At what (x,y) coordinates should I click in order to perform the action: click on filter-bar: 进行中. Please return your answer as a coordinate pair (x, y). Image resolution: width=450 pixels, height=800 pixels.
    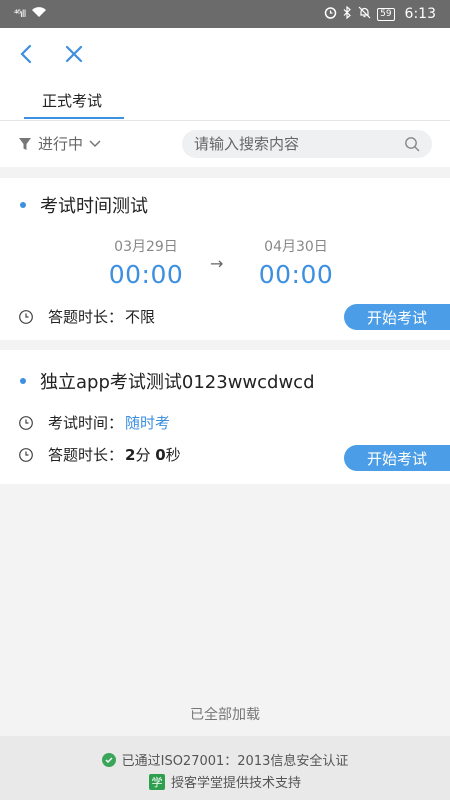
    Looking at the image, I should click on (225, 144).